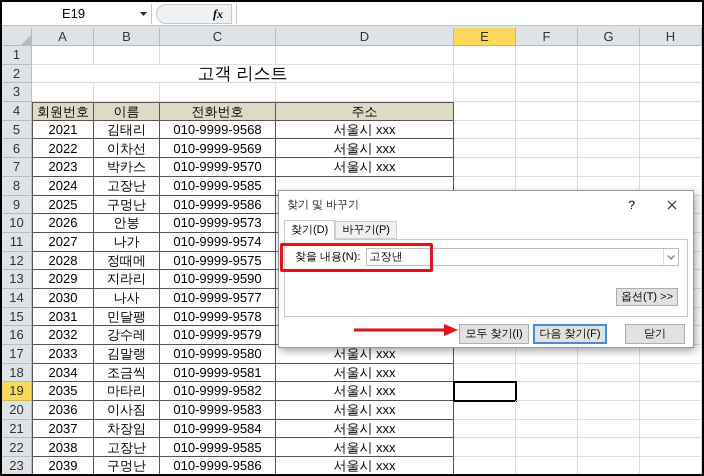  I want to click on row-header: 5, so click(17, 130).